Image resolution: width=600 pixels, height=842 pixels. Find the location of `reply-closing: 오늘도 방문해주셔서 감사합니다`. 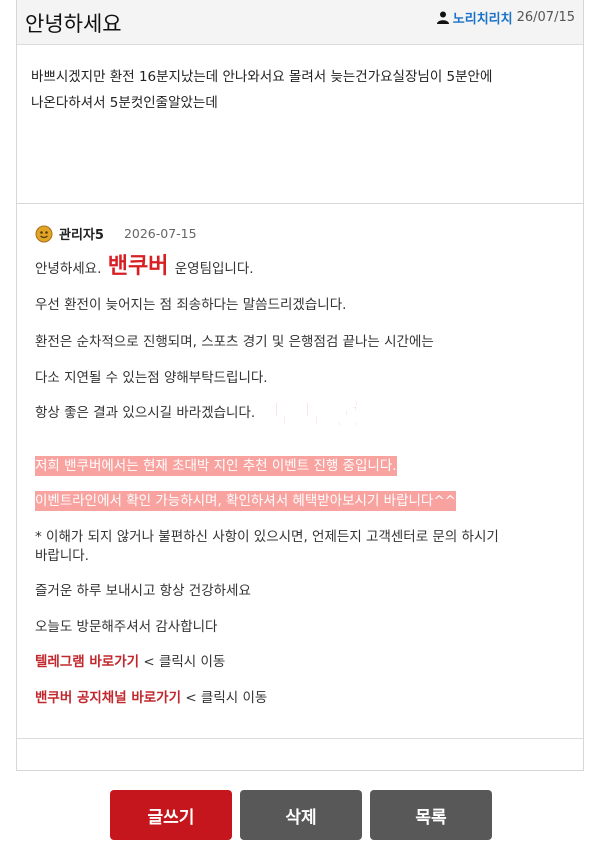

reply-closing: 오늘도 방문해주셔서 감사합니다 is located at coordinates (126, 627).